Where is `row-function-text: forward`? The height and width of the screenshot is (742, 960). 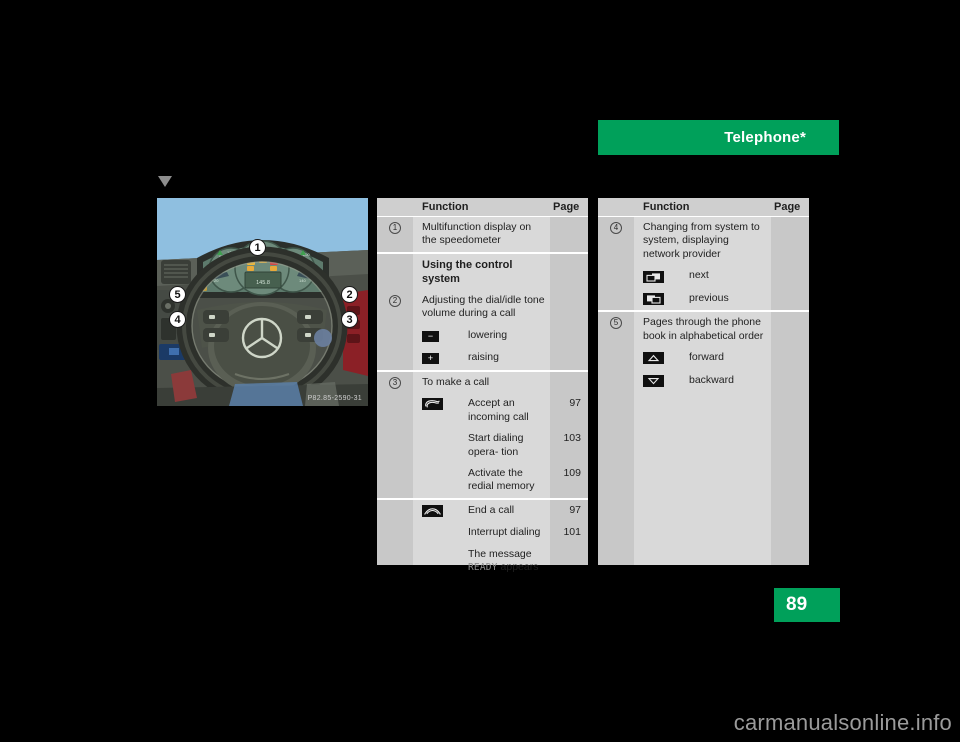
row-function-text: forward is located at coordinates (702, 358).